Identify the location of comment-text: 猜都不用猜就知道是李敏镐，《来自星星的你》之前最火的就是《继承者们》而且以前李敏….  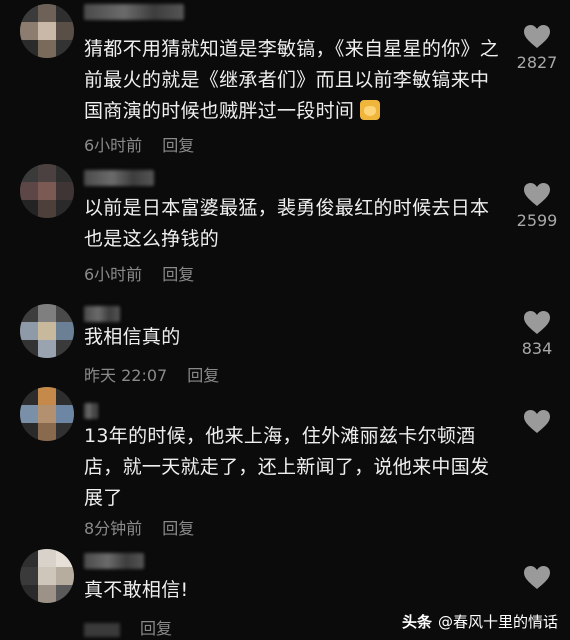
(292, 80).